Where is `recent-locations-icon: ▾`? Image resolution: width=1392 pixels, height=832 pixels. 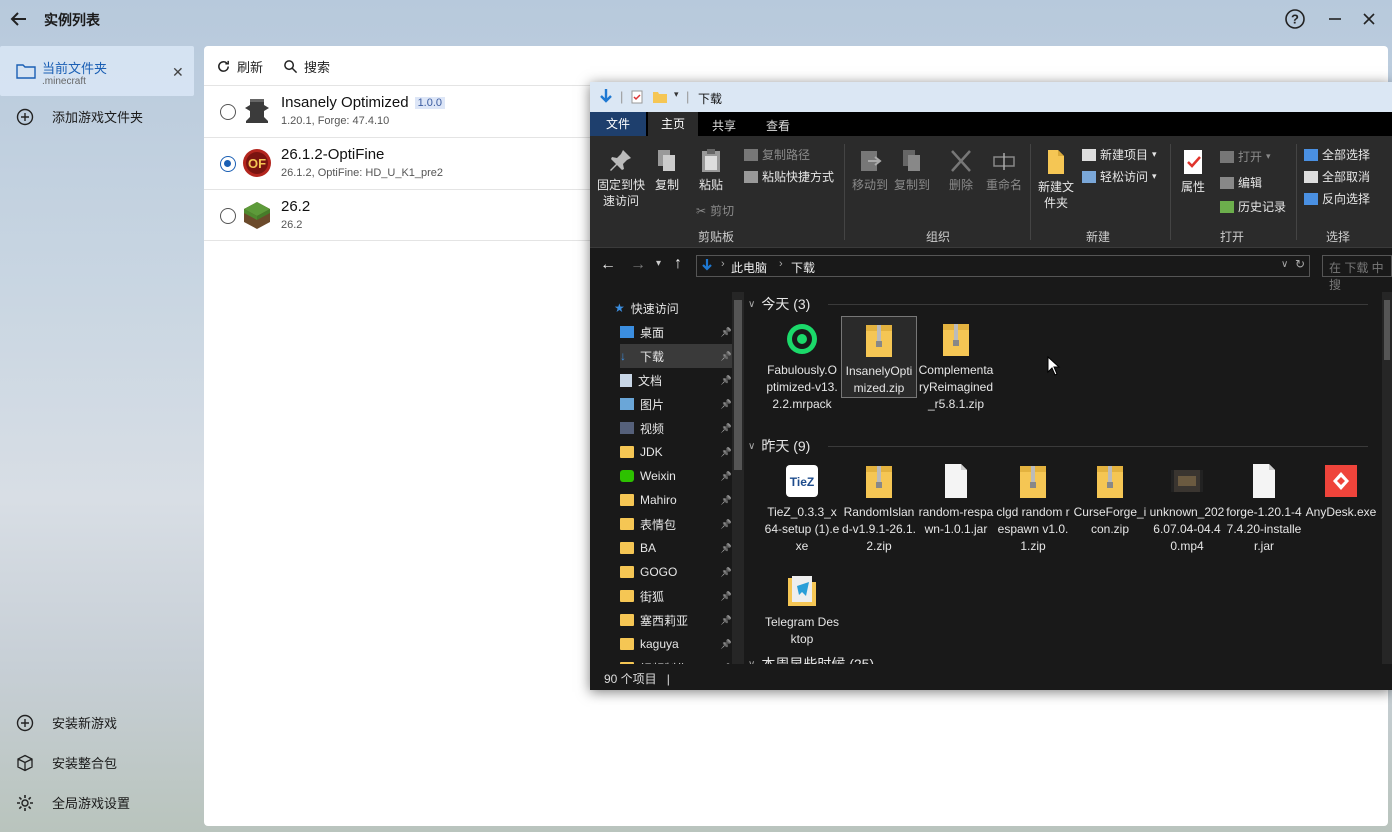
recent-locations-icon: ▾ is located at coordinates (658, 263).